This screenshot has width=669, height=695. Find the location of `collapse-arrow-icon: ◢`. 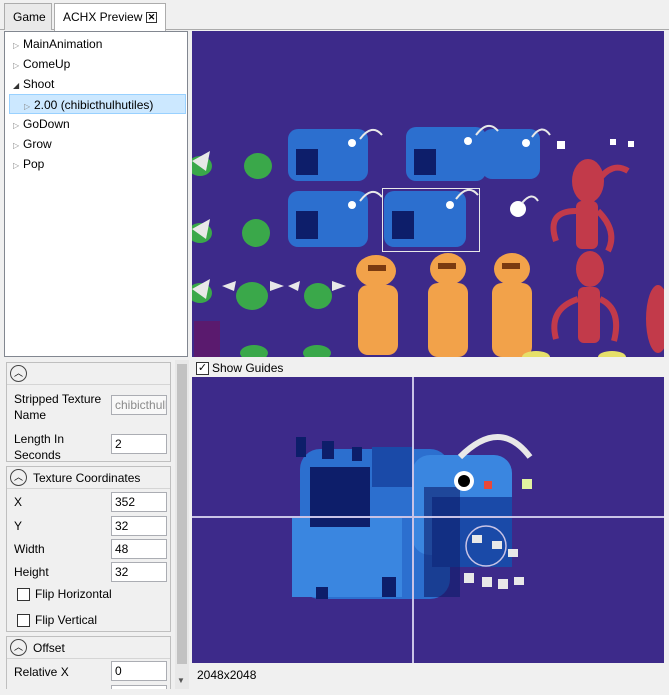

collapse-arrow-icon: ◢ is located at coordinates (18, 86).